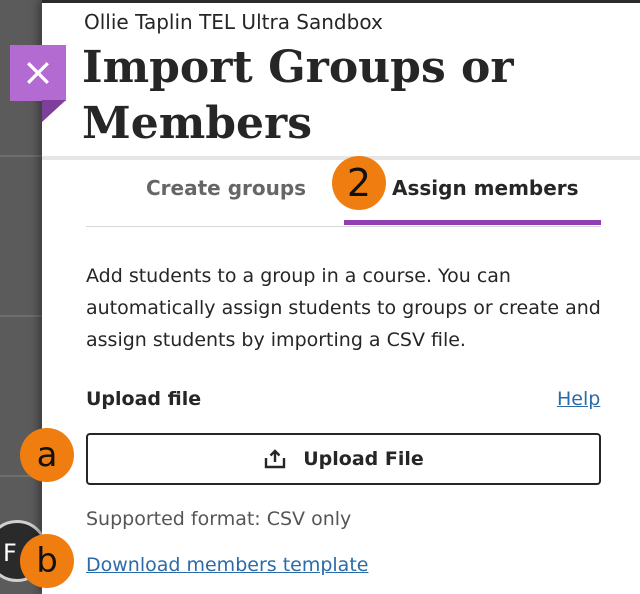 The image size is (640, 594). Describe the element at coordinates (359, 183) in the screenshot. I see `annotation-marker-2: 2` at that location.